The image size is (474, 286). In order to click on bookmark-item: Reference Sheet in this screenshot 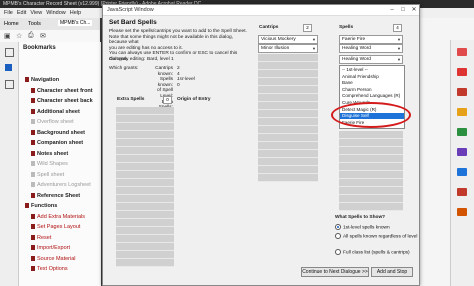, I will do `click(55, 196)`.